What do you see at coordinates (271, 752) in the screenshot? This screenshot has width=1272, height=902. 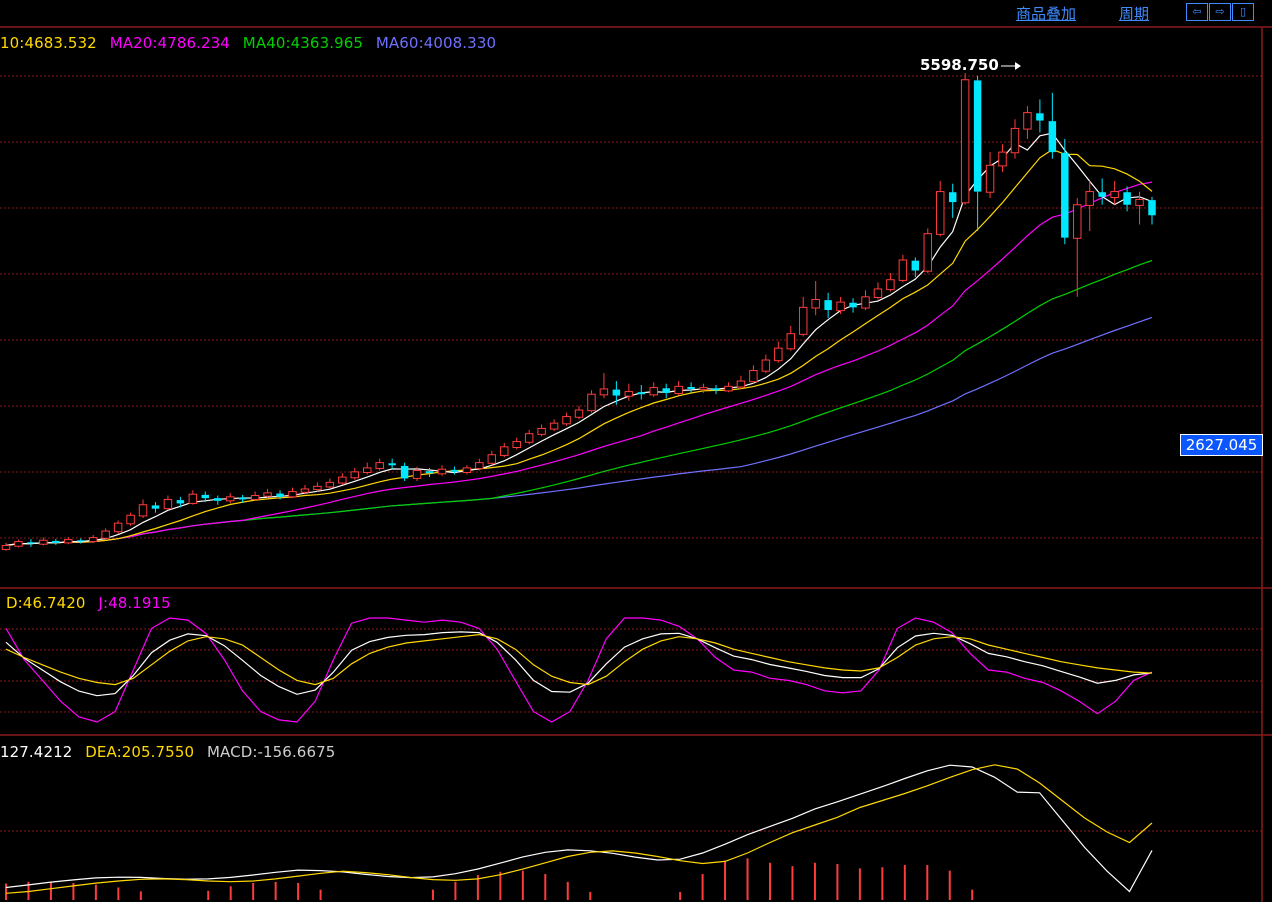 I see `macd-value: MACD:-156.6675` at bounding box center [271, 752].